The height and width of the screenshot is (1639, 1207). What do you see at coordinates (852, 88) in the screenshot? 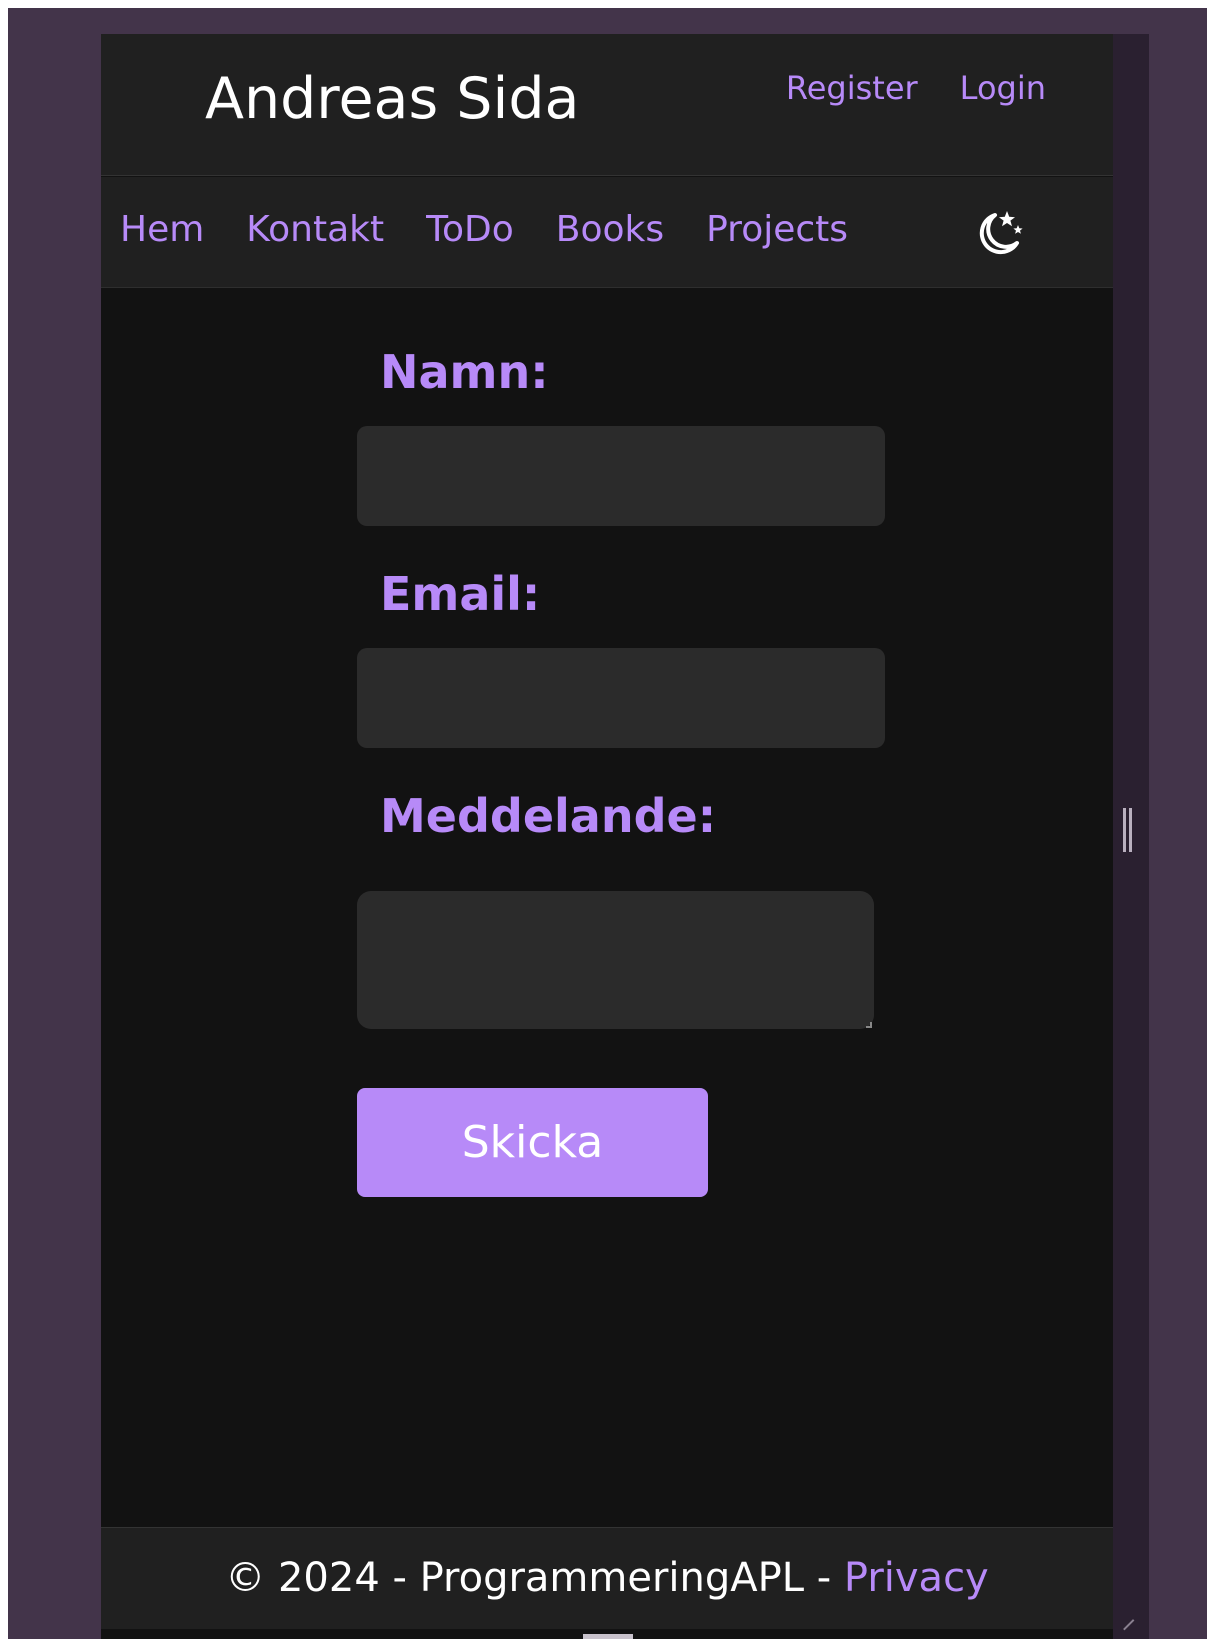
I see `register-link: Register` at bounding box center [852, 88].